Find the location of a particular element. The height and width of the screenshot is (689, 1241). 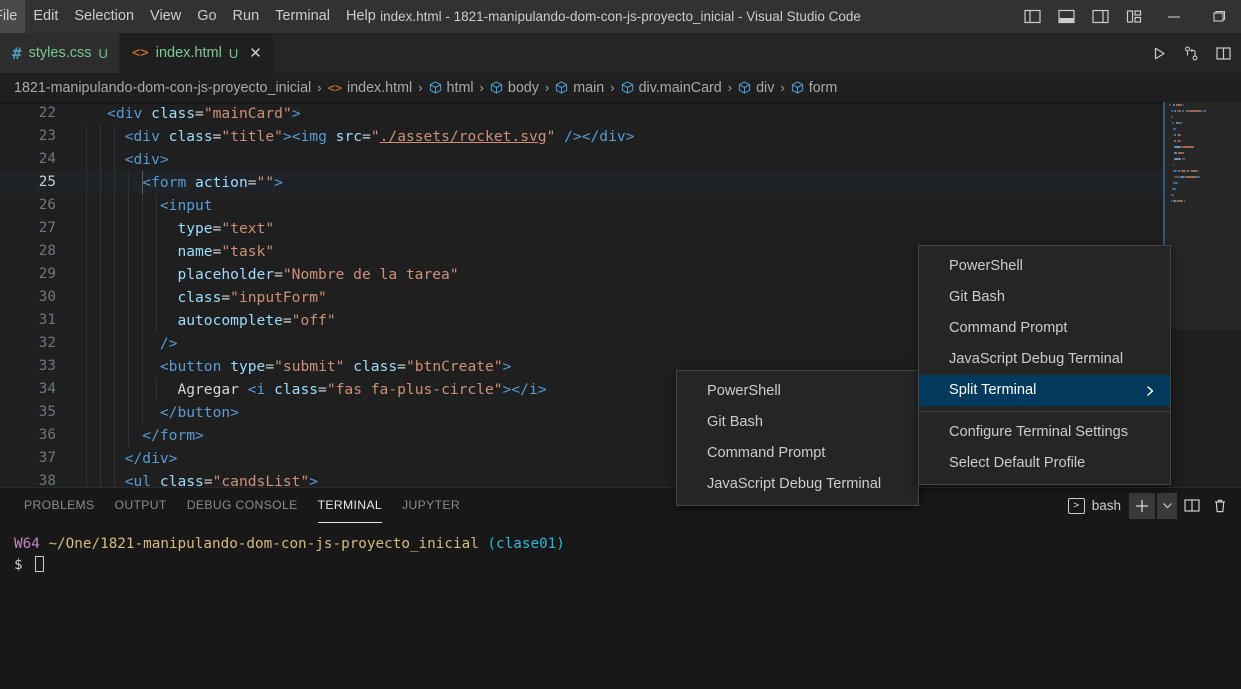

terminal-profile-dropdown-icon is located at coordinates (1167, 505).